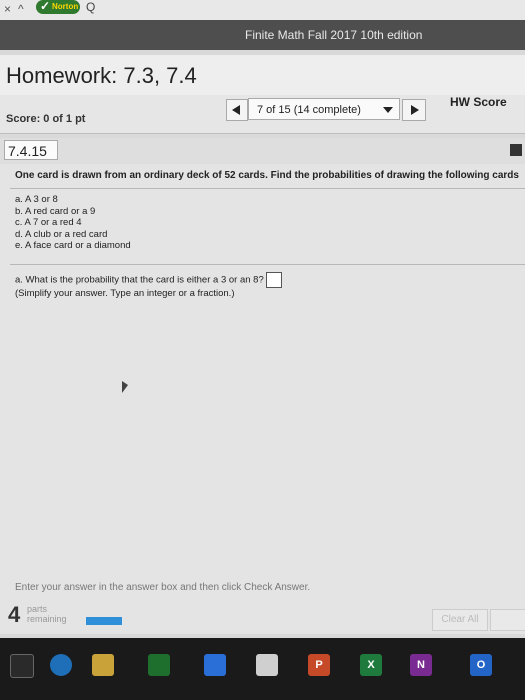 Image resolution: width=525 pixels, height=700 pixels. Describe the element at coordinates (262, 151) in the screenshot. I see `question-bar: 7.4.15` at that location.